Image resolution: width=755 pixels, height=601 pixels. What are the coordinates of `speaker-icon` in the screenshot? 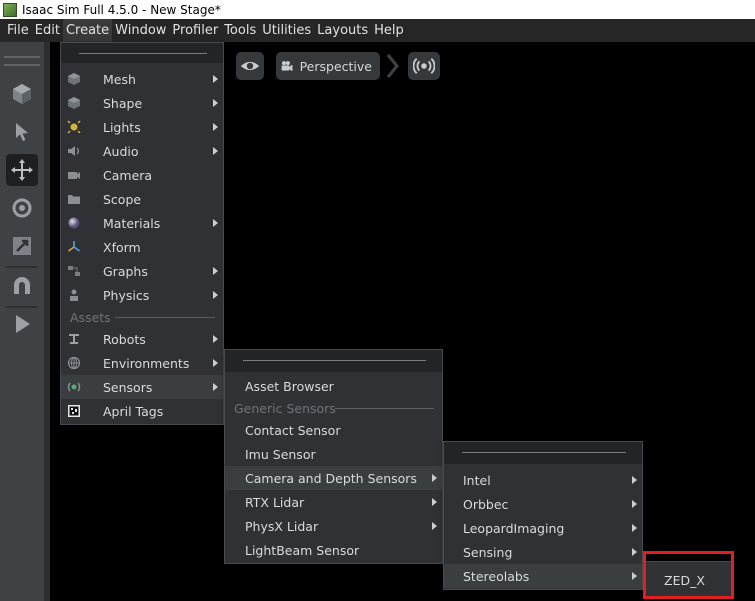 It's located at (74, 151).